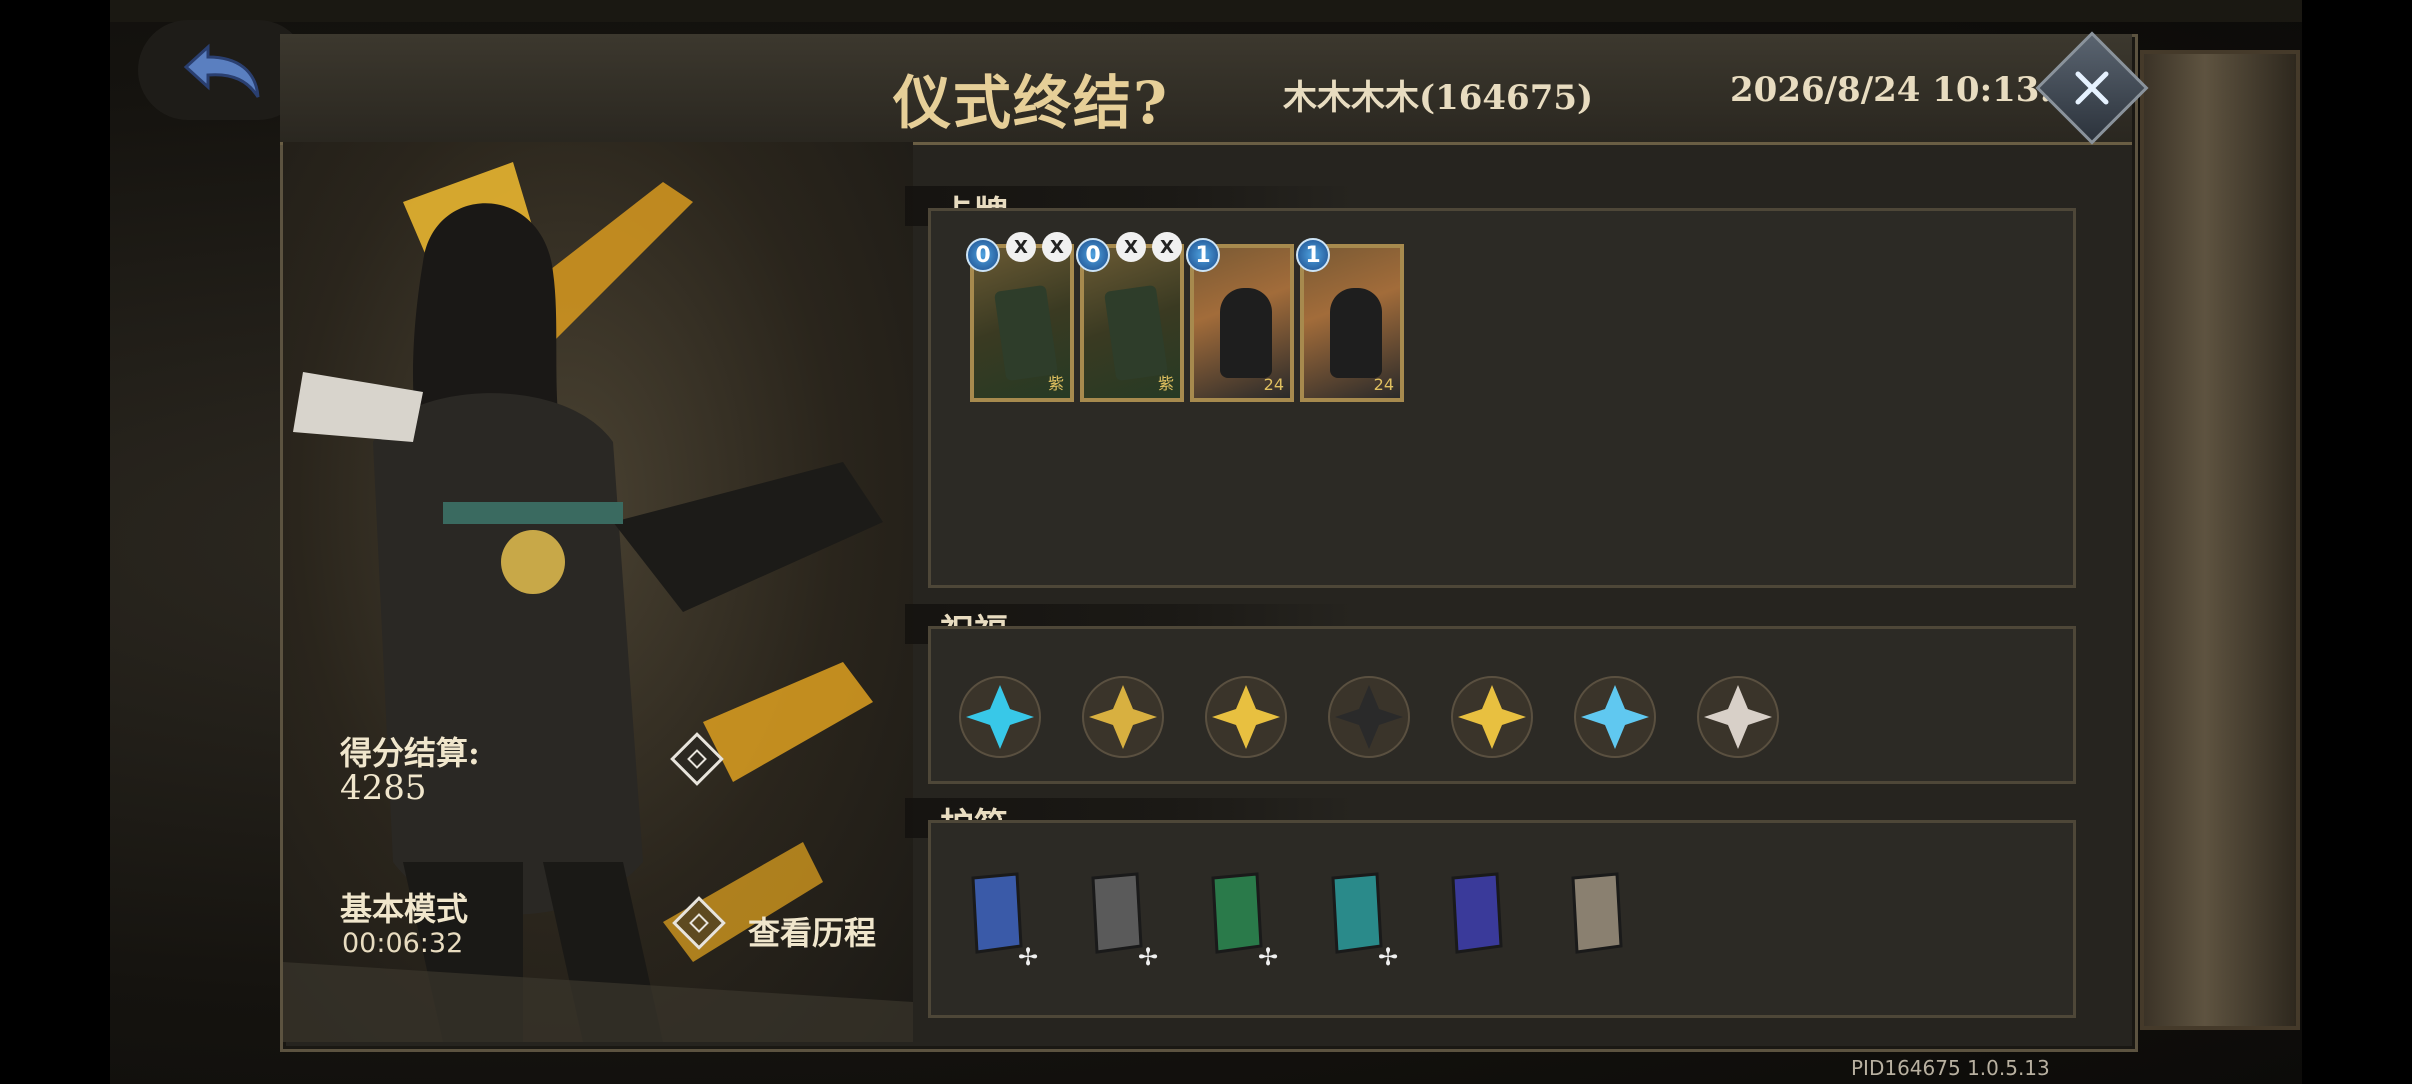 The image size is (2412, 1084). What do you see at coordinates (1246, 717) in the screenshot?
I see `golden-dragon-icon` at bounding box center [1246, 717].